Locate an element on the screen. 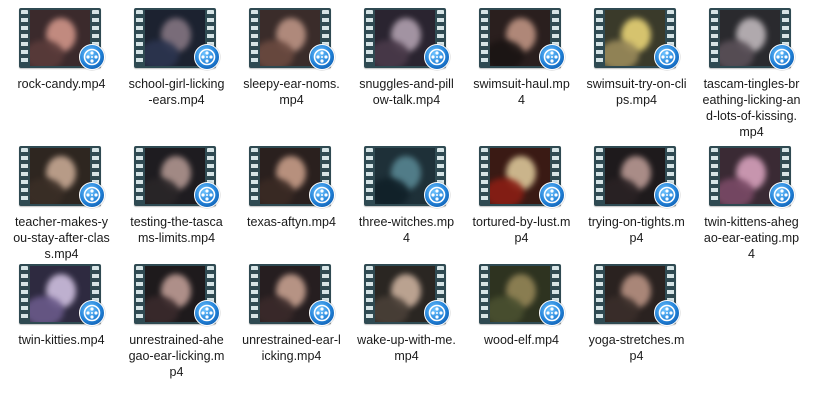  file-name-label: three-witches.mp4 is located at coordinates (406, 230).